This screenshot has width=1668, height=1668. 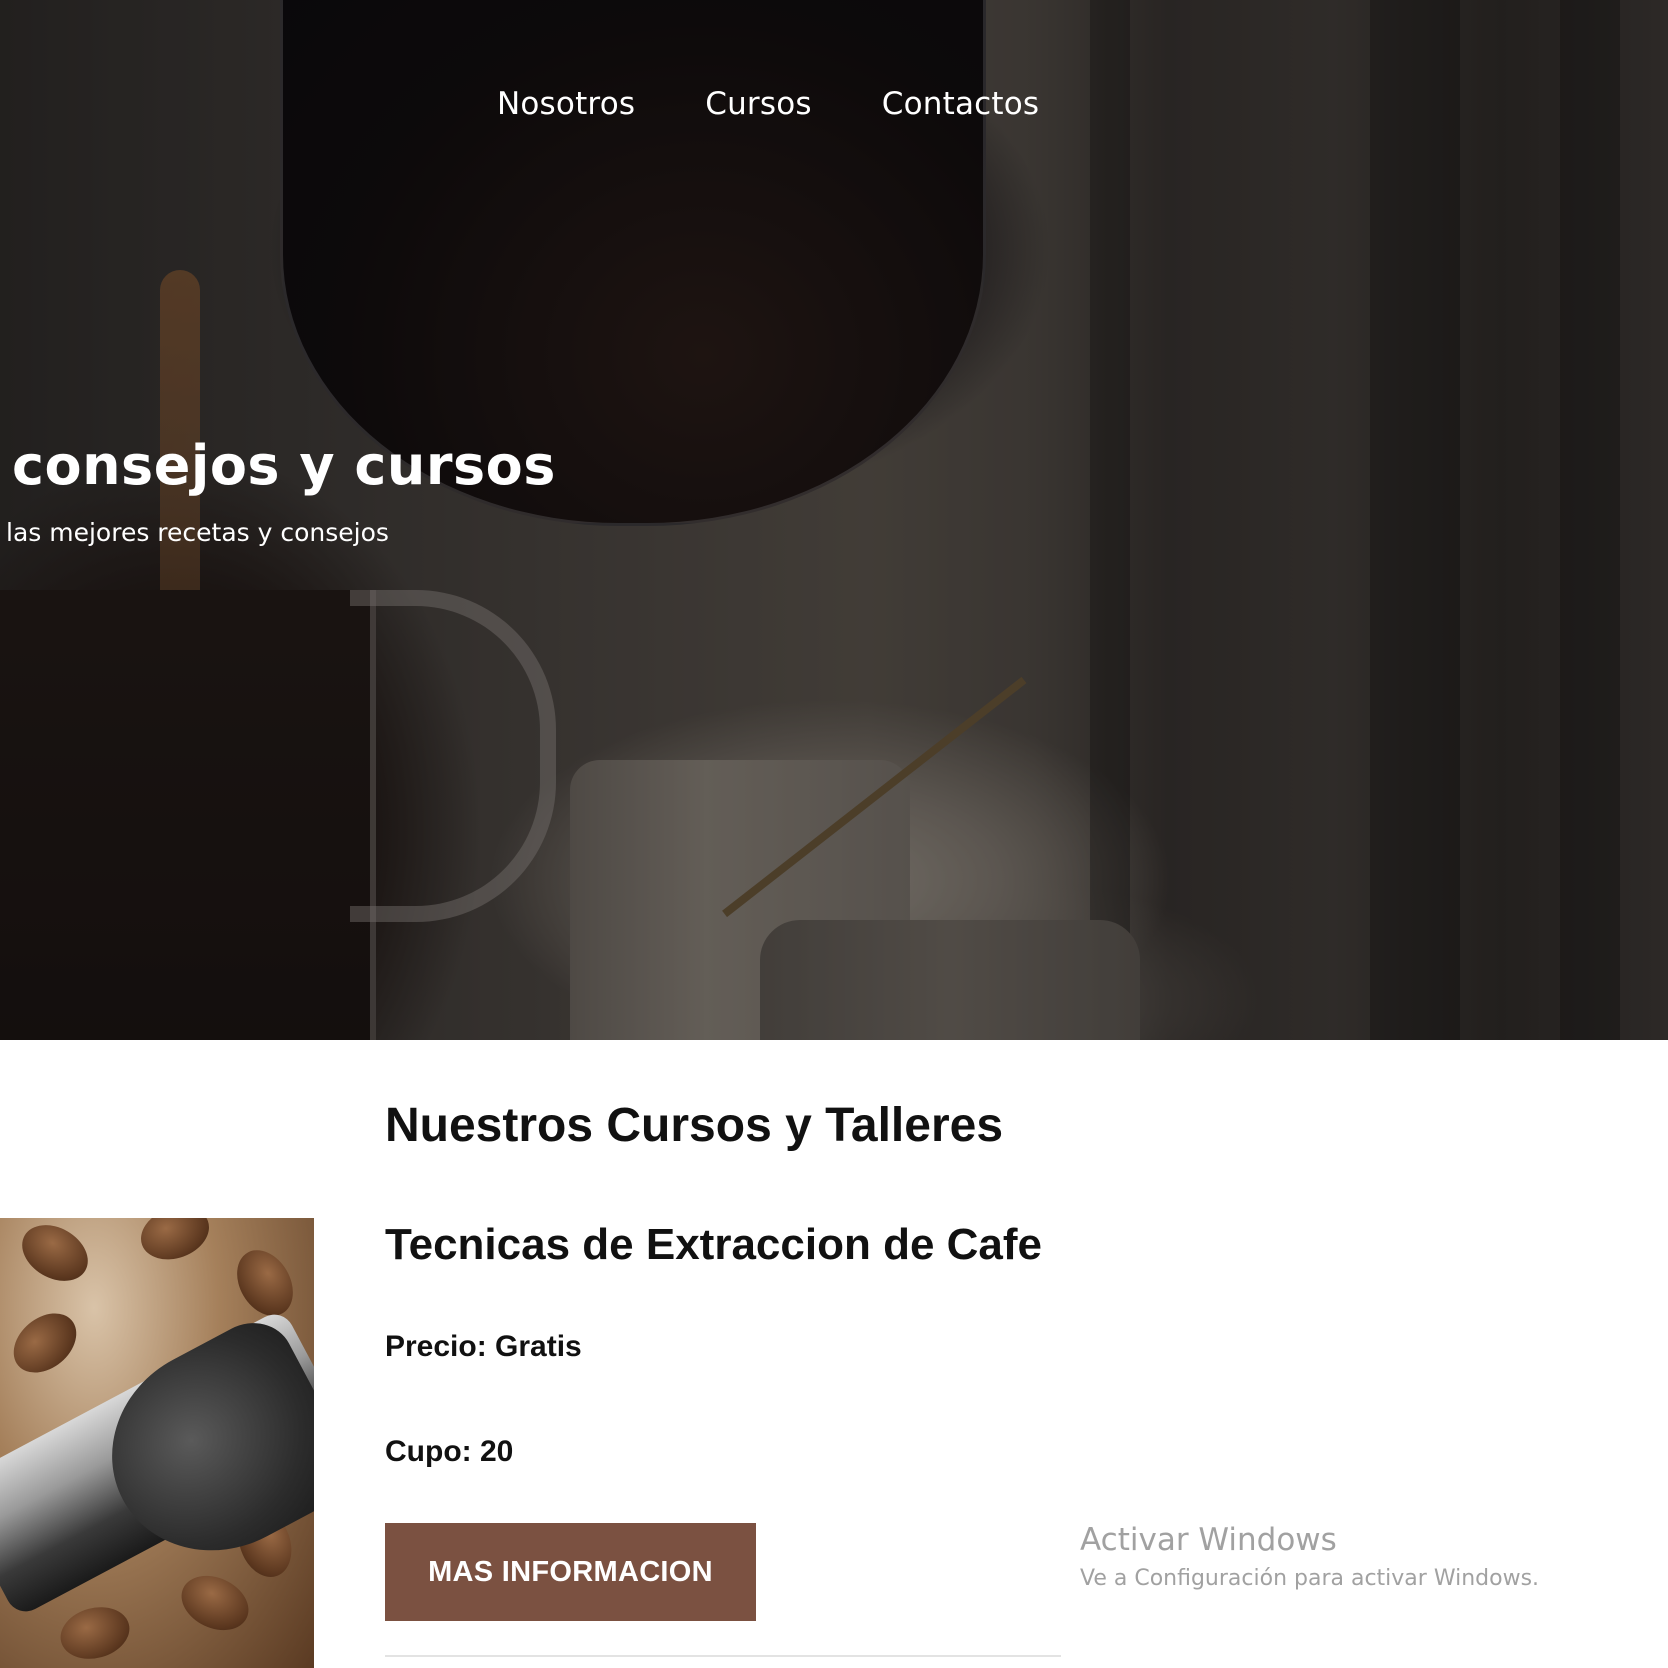 I want to click on activate-windows-subtitle: Ve a Configuración para activar Windows., so click(x=1310, y=1578).